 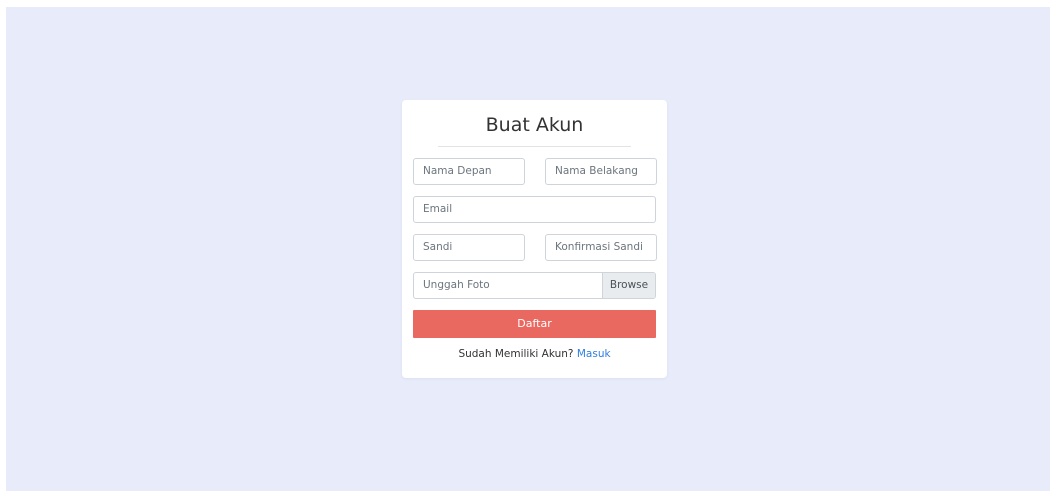 What do you see at coordinates (534, 146) in the screenshot?
I see `title-divider` at bounding box center [534, 146].